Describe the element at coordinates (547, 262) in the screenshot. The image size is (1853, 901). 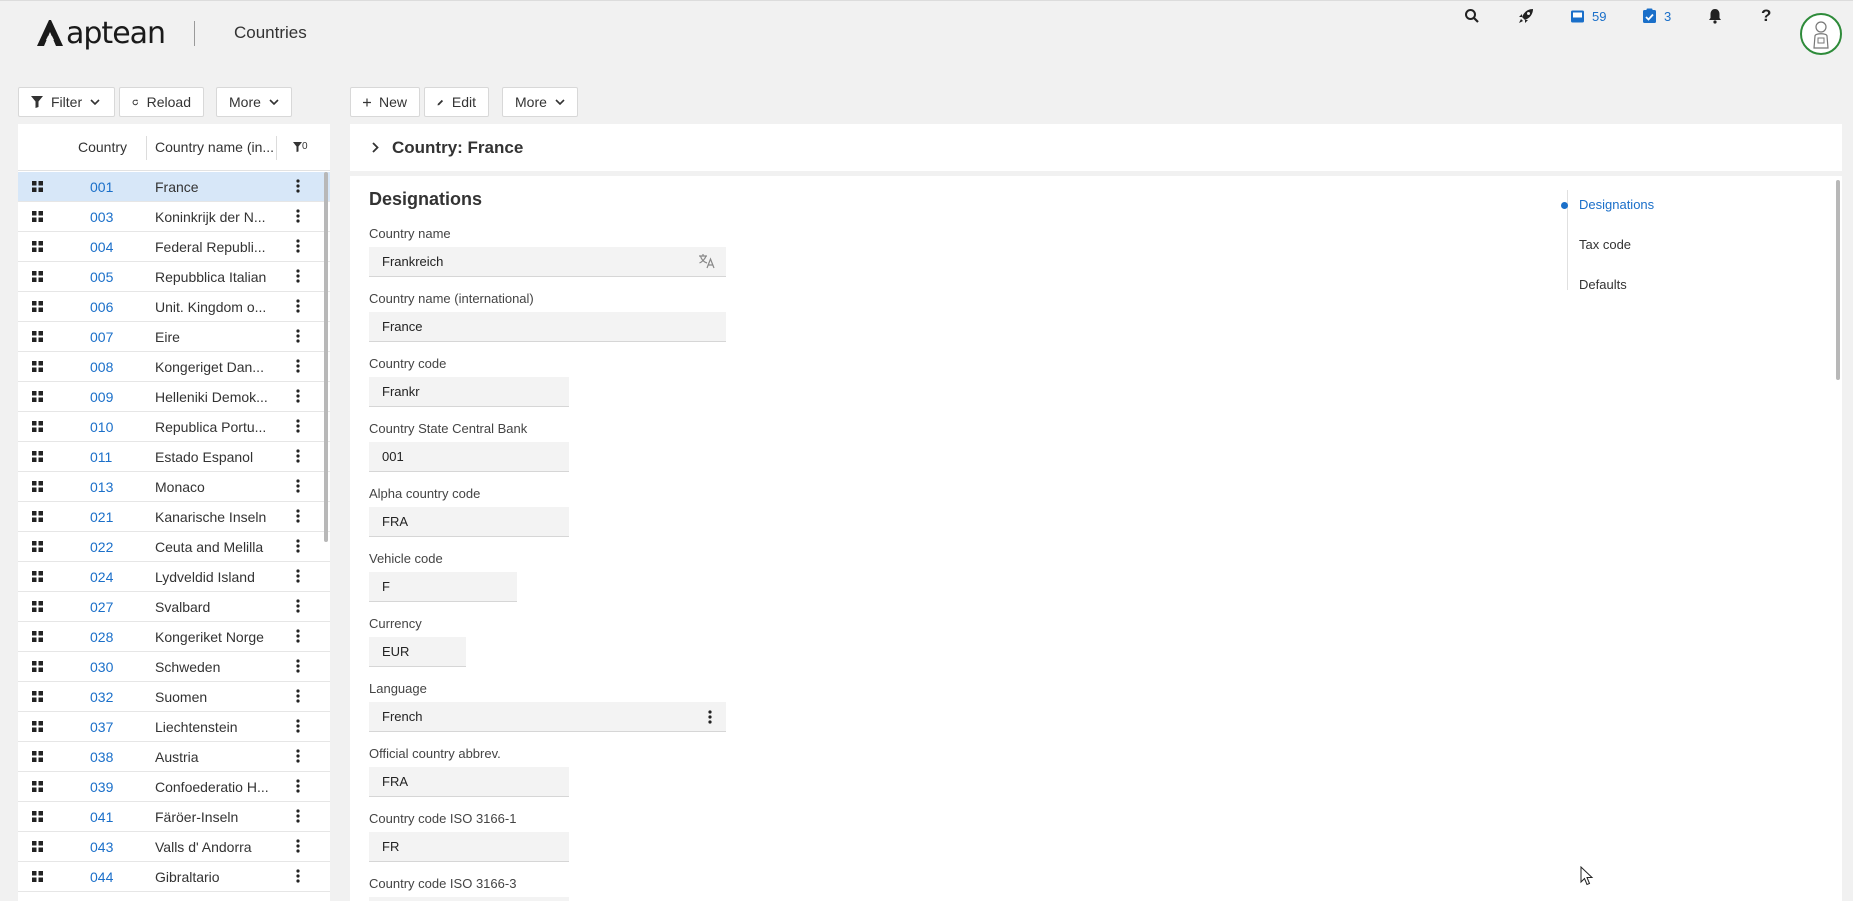
I see `country-name-field: Frankreich` at that location.